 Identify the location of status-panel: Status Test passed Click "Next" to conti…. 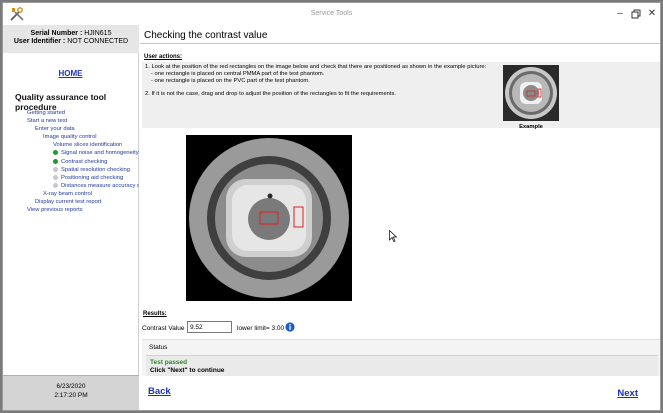
(401, 357).